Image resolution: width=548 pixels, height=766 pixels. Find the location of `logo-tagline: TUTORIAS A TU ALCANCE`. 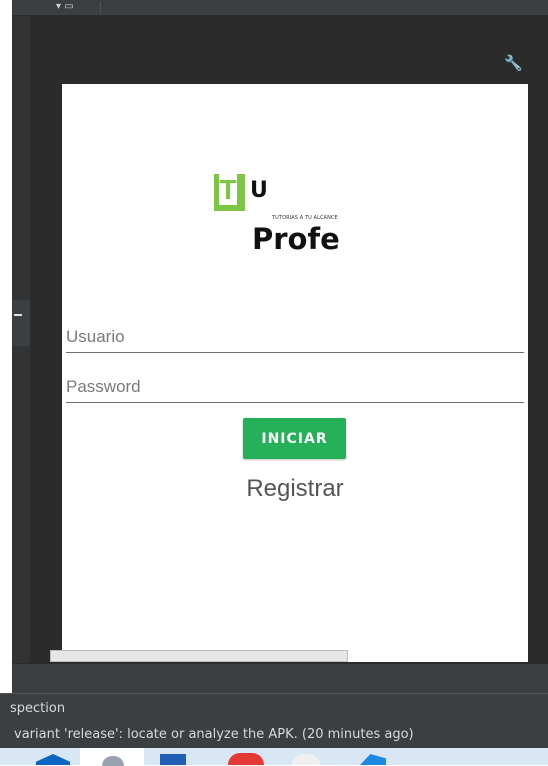

logo-tagline: TUTORIAS A TU ALCANCE is located at coordinates (305, 218).